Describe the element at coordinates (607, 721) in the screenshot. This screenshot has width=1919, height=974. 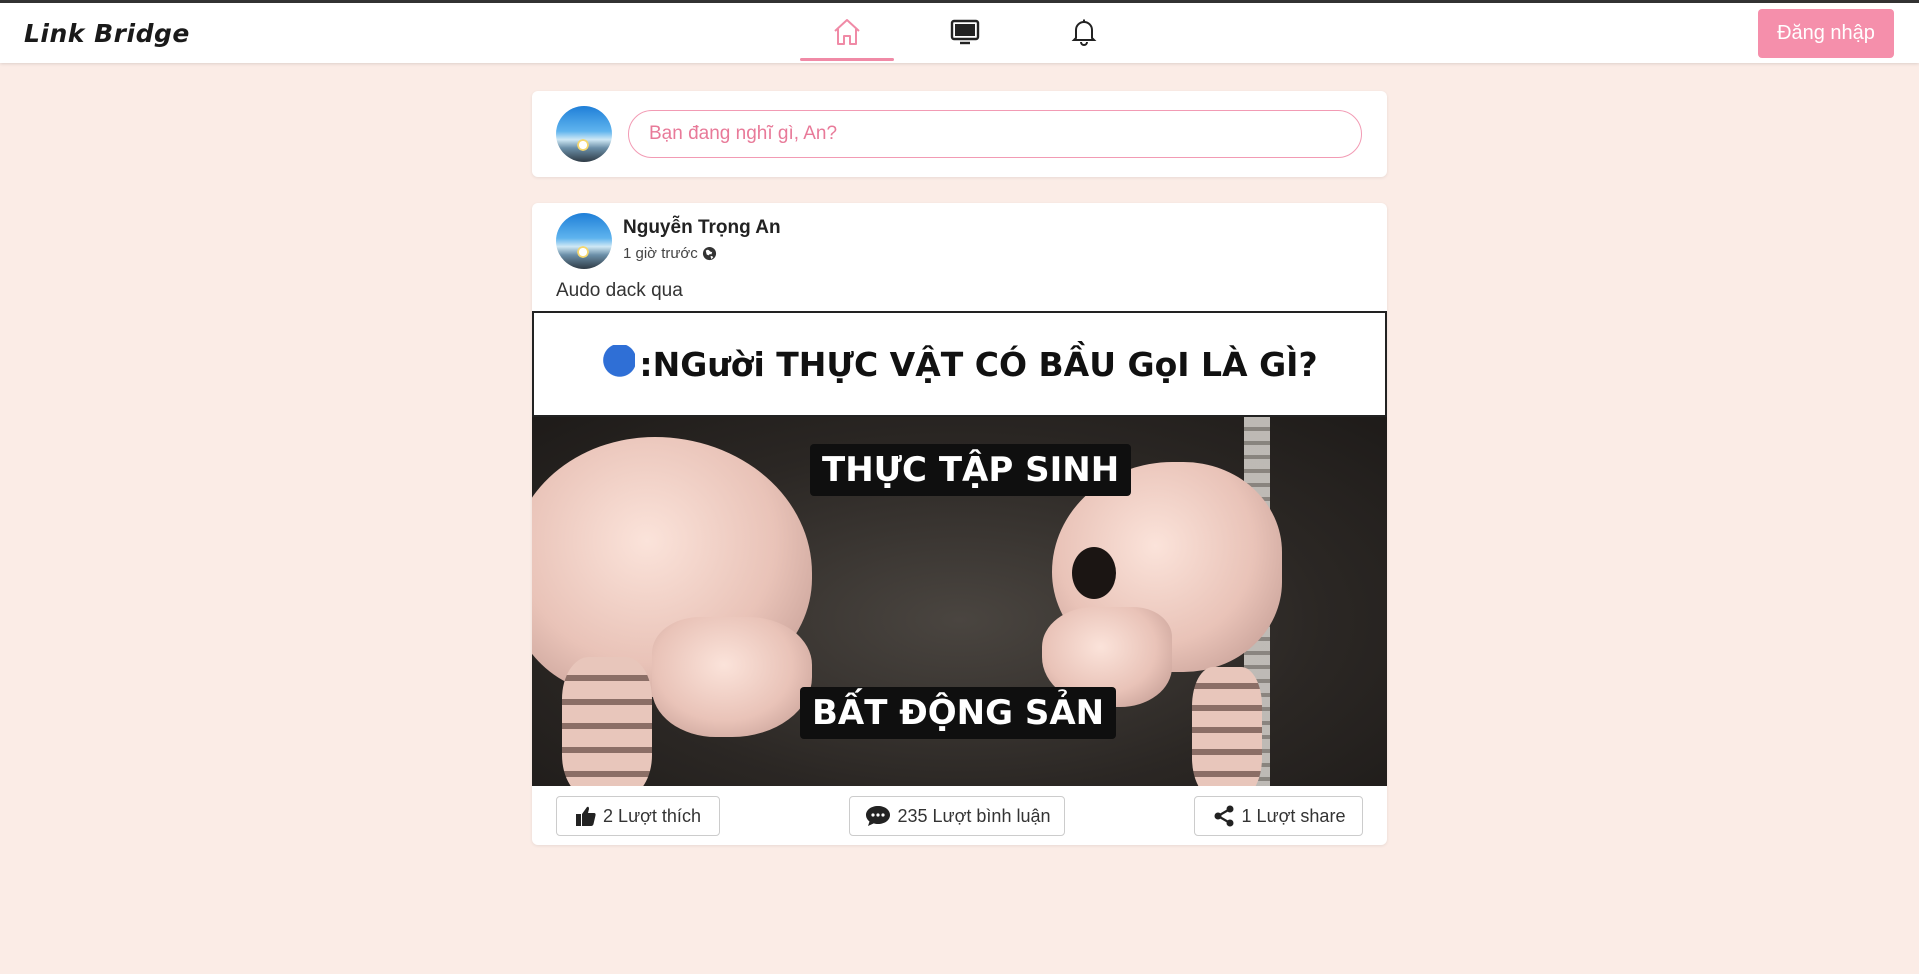
I see `left-spine` at that location.